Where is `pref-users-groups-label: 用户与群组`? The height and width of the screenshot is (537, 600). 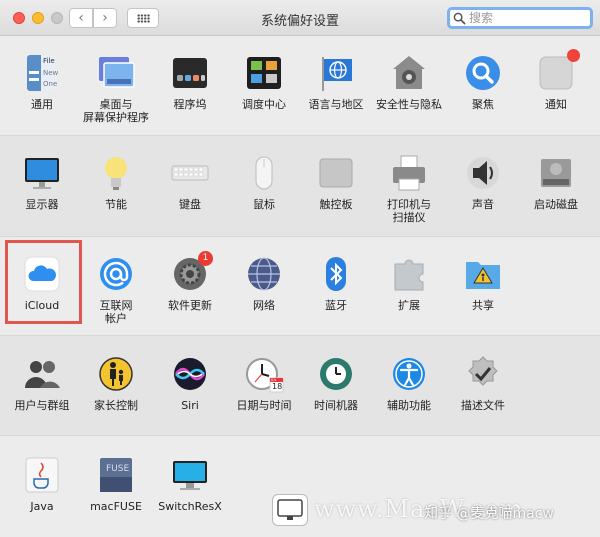 pref-users-groups-label: 用户与群组 is located at coordinates (42, 405).